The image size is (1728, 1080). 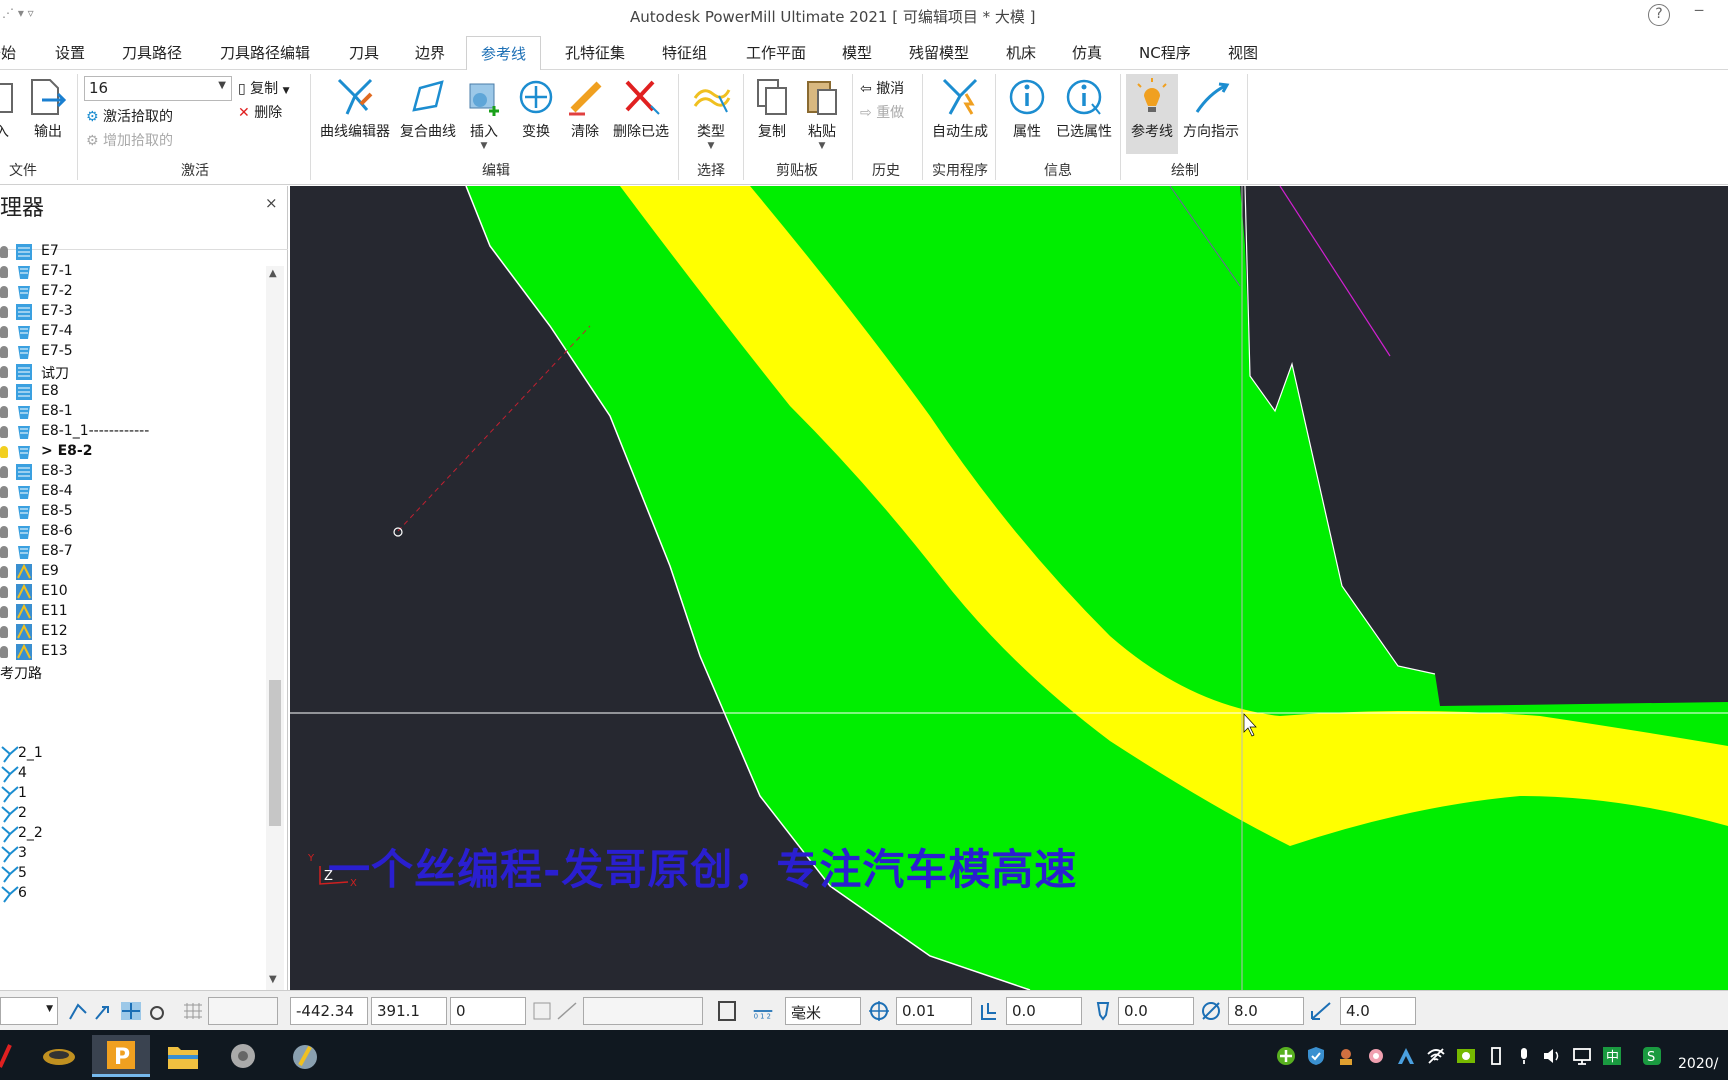 What do you see at coordinates (776, 52) in the screenshot?
I see `tab-workplanes: 工作平面` at bounding box center [776, 52].